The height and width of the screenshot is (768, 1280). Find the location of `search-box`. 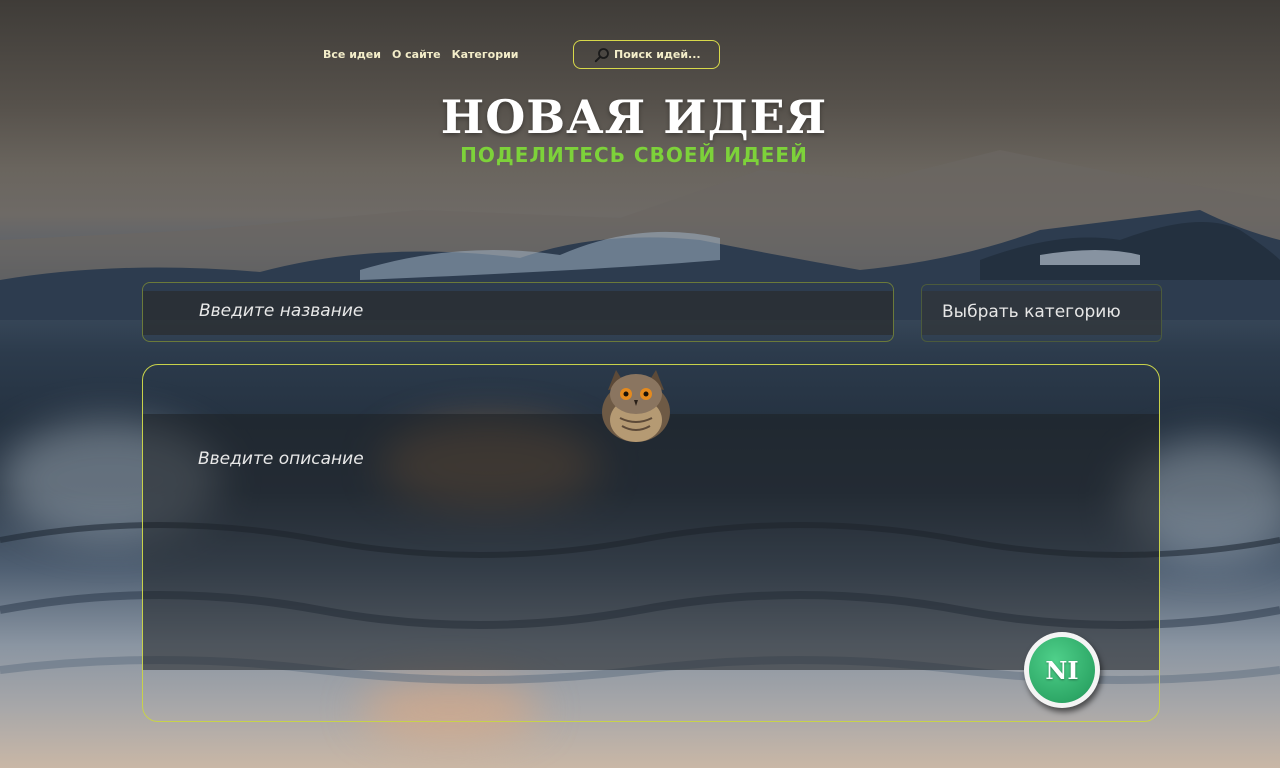

search-box is located at coordinates (646, 54).